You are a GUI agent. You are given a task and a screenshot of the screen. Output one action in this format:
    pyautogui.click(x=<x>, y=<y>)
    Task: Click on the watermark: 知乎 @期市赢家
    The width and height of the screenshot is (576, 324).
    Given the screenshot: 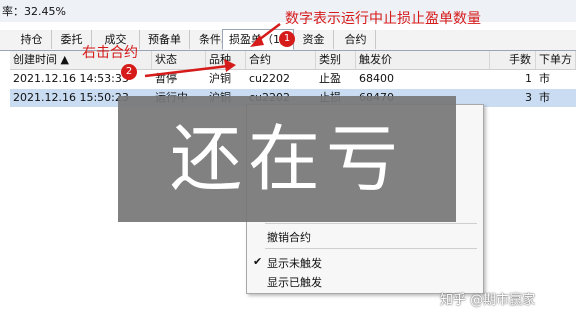 What is the action you would take?
    pyautogui.click(x=488, y=300)
    